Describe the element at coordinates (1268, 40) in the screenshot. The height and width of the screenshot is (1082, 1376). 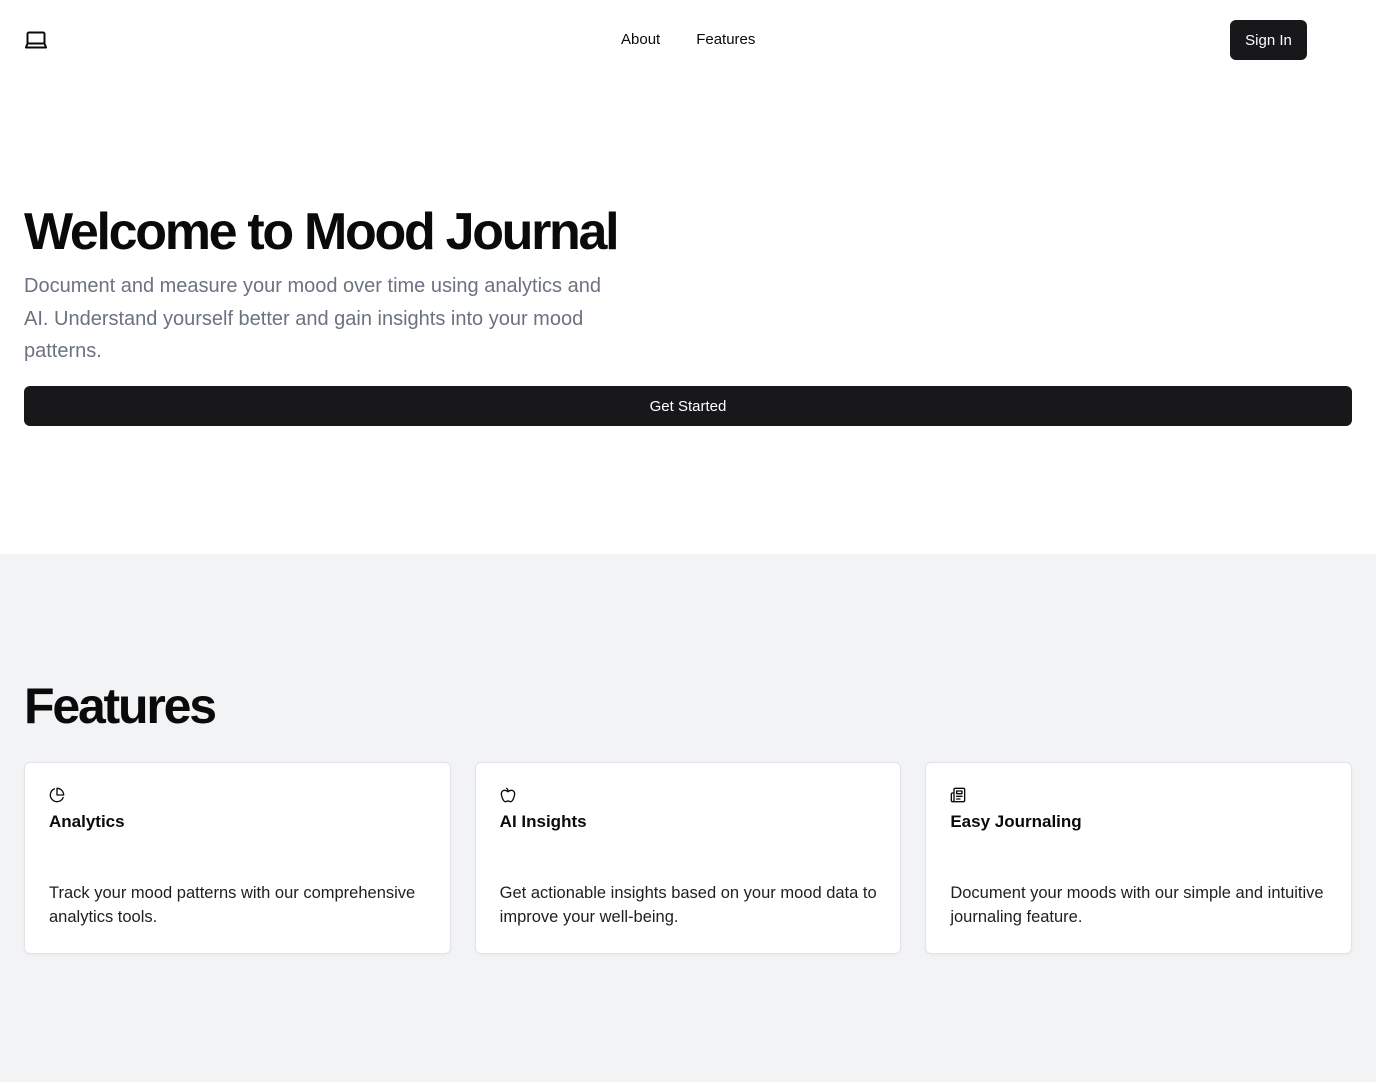
I see `sign-in-button: Sign In` at that location.